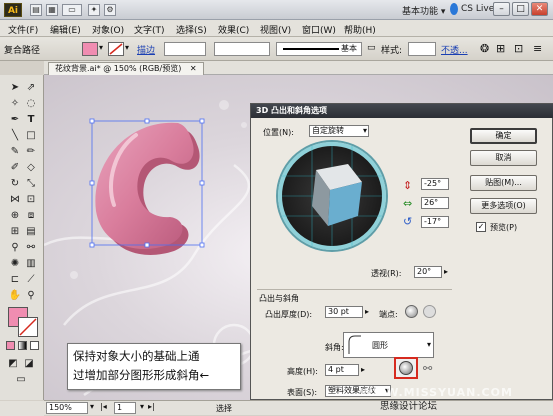 The height and width of the screenshot is (416, 553). Describe the element at coordinates (319, 29) in the screenshot. I see `menu-window: 窗口(W)` at that location.